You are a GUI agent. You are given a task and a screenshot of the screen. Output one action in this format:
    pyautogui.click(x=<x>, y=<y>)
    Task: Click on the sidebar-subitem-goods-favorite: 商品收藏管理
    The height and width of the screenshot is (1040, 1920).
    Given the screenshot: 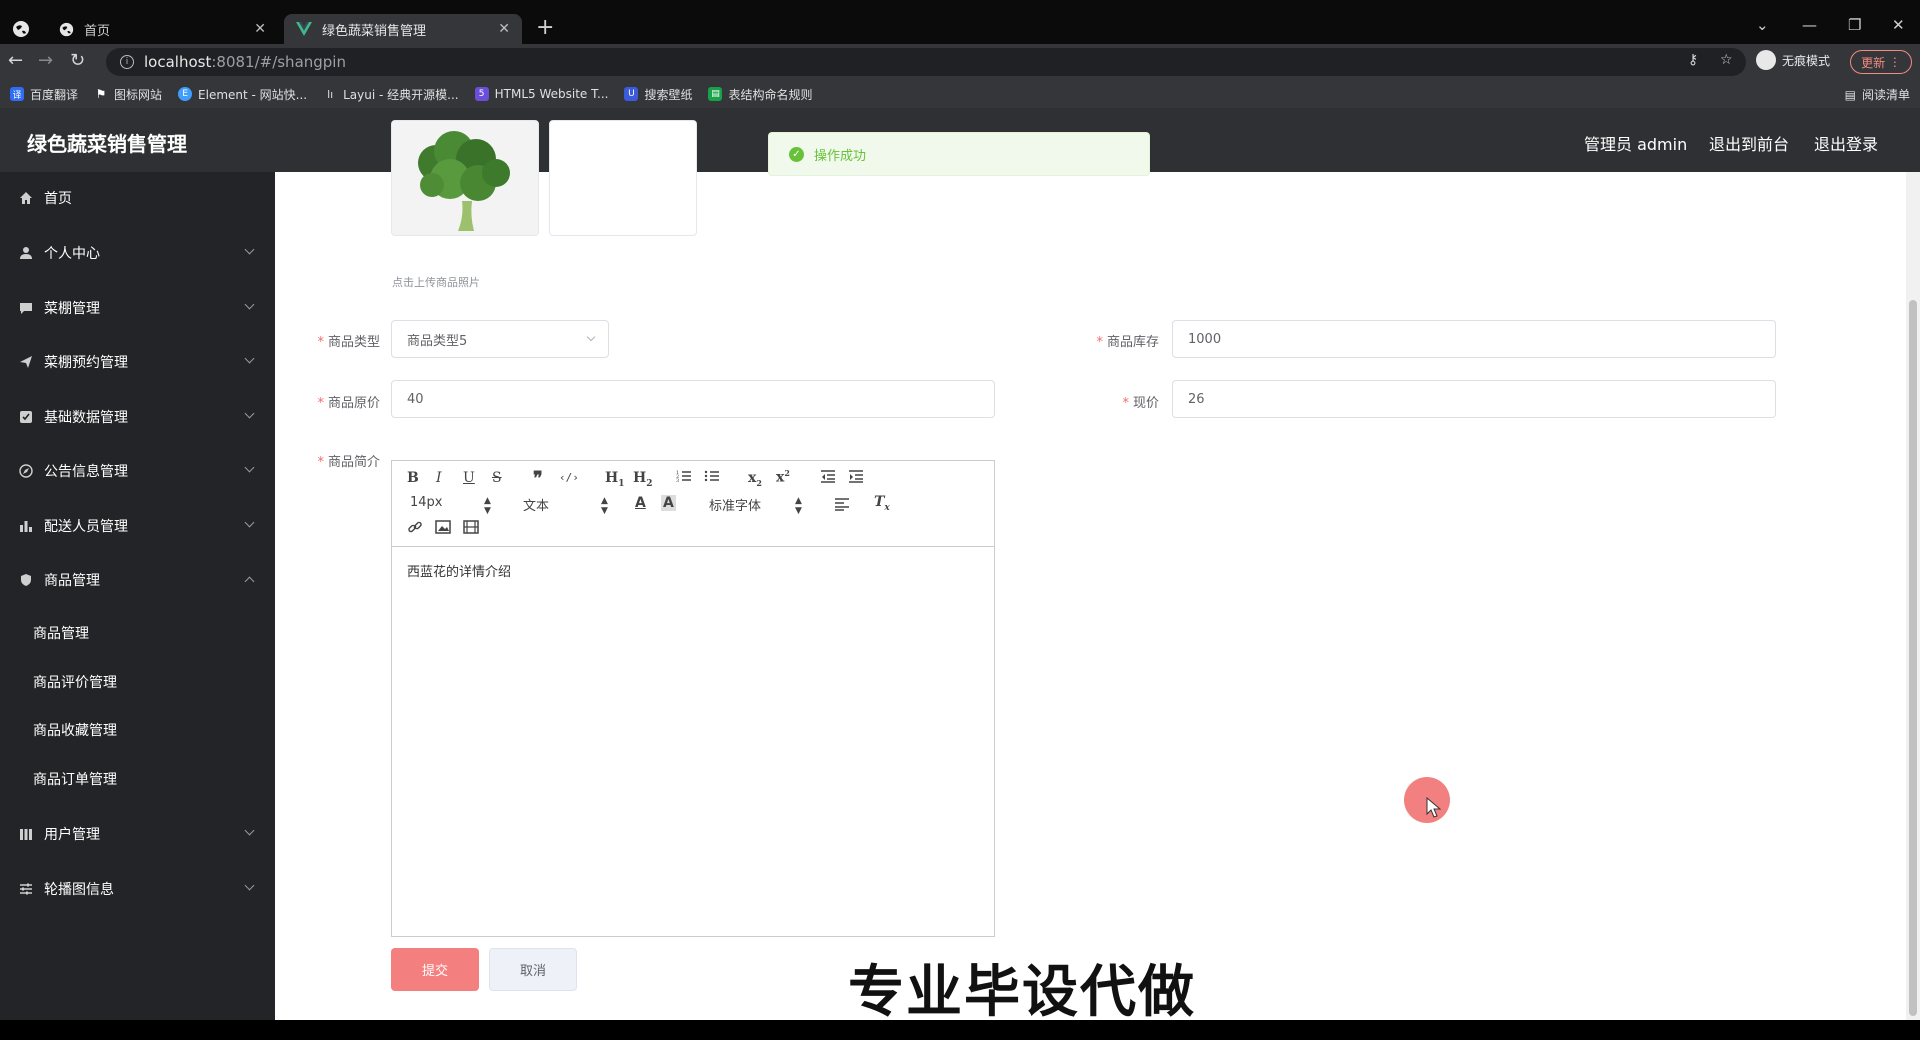 What is the action you would take?
    pyautogui.click(x=75, y=730)
    